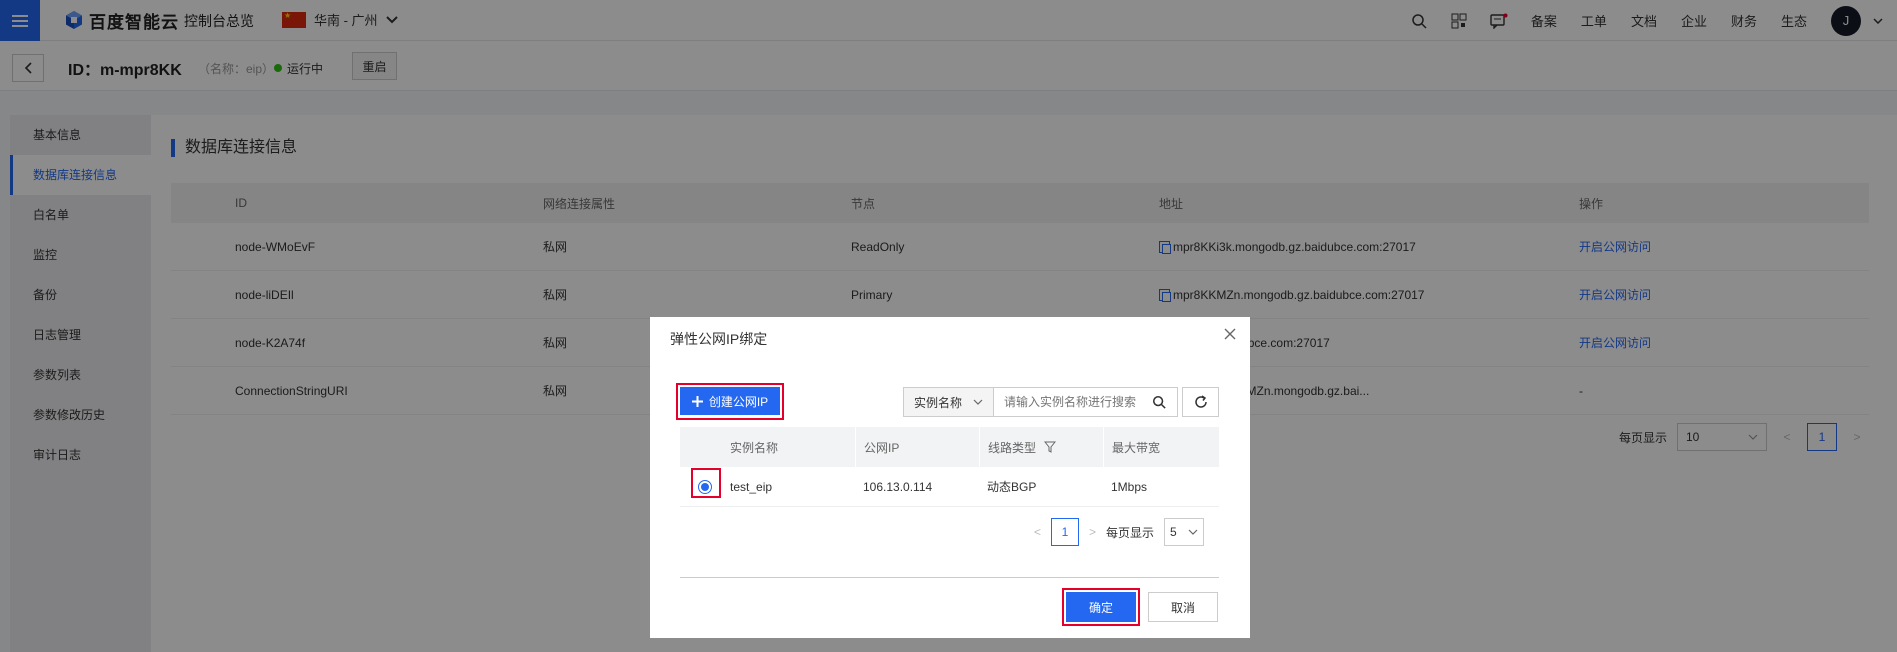 The height and width of the screenshot is (652, 1897). Describe the element at coordinates (730, 401) in the screenshot. I see `create-eip-button: 创建公网IP` at that location.